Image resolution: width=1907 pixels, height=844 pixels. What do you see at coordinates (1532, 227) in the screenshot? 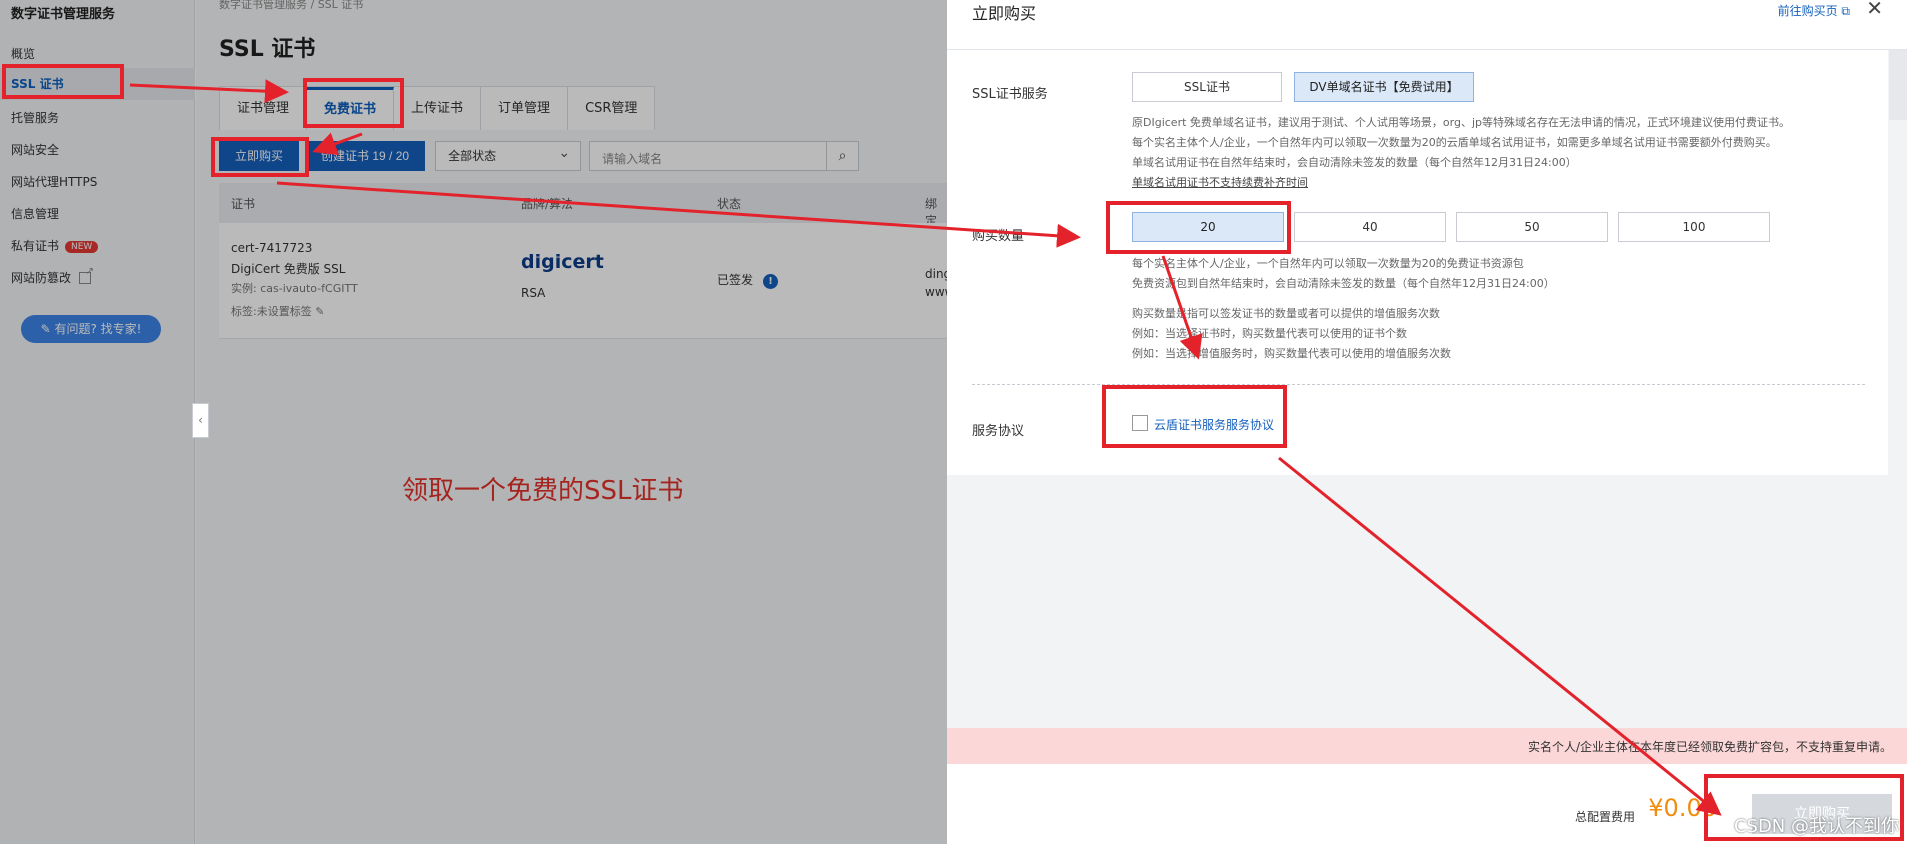
I see `quantity-option-50: 50` at bounding box center [1532, 227].